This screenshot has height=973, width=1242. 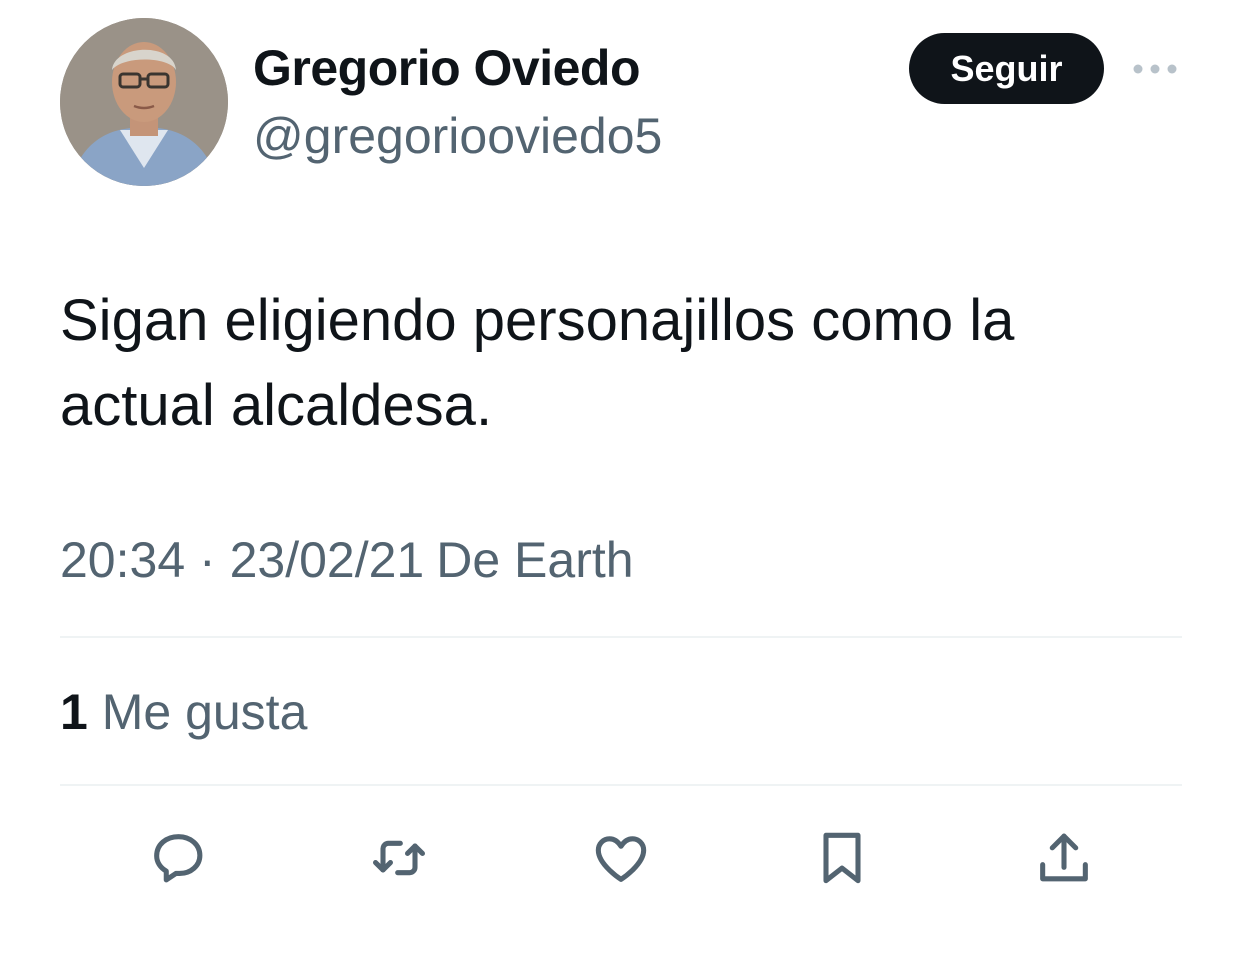 I want to click on likes-link: 1 Me gusta, so click(x=183, y=712).